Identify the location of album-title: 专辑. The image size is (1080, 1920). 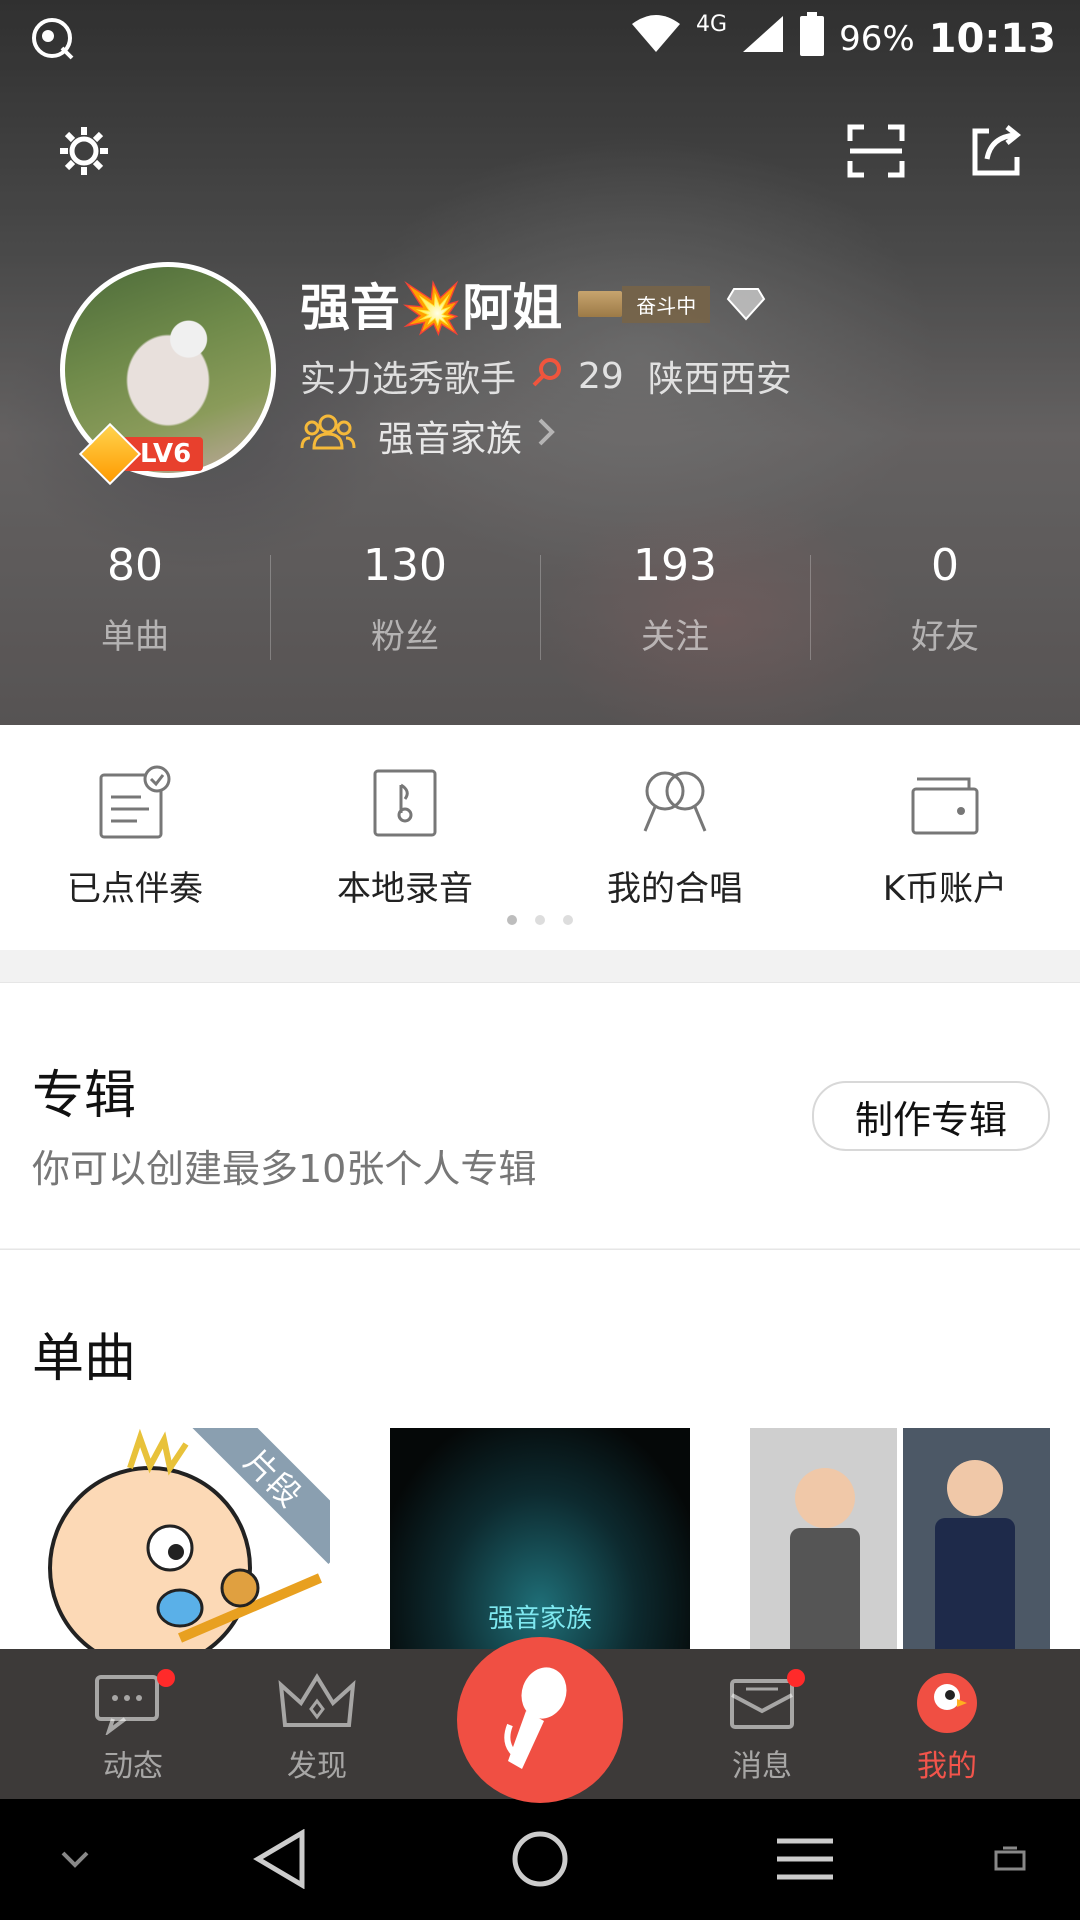
(84, 1096).